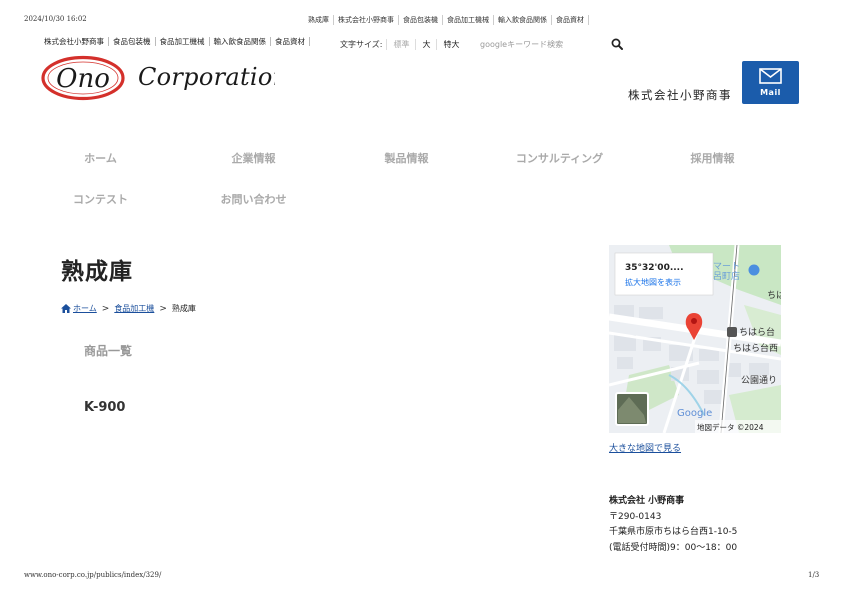  What do you see at coordinates (76, 41) in the screenshot?
I see `util-link-company: 株式会社小野商事` at bounding box center [76, 41].